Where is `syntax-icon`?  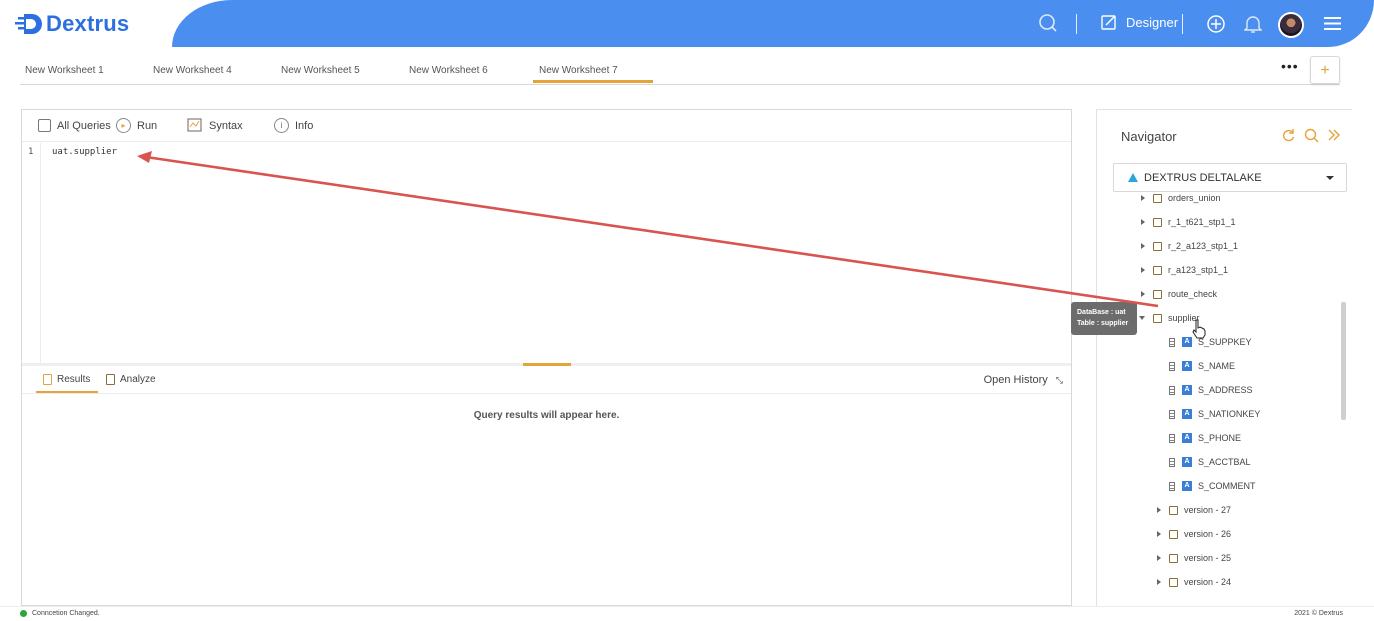
syntax-icon is located at coordinates (194, 125).